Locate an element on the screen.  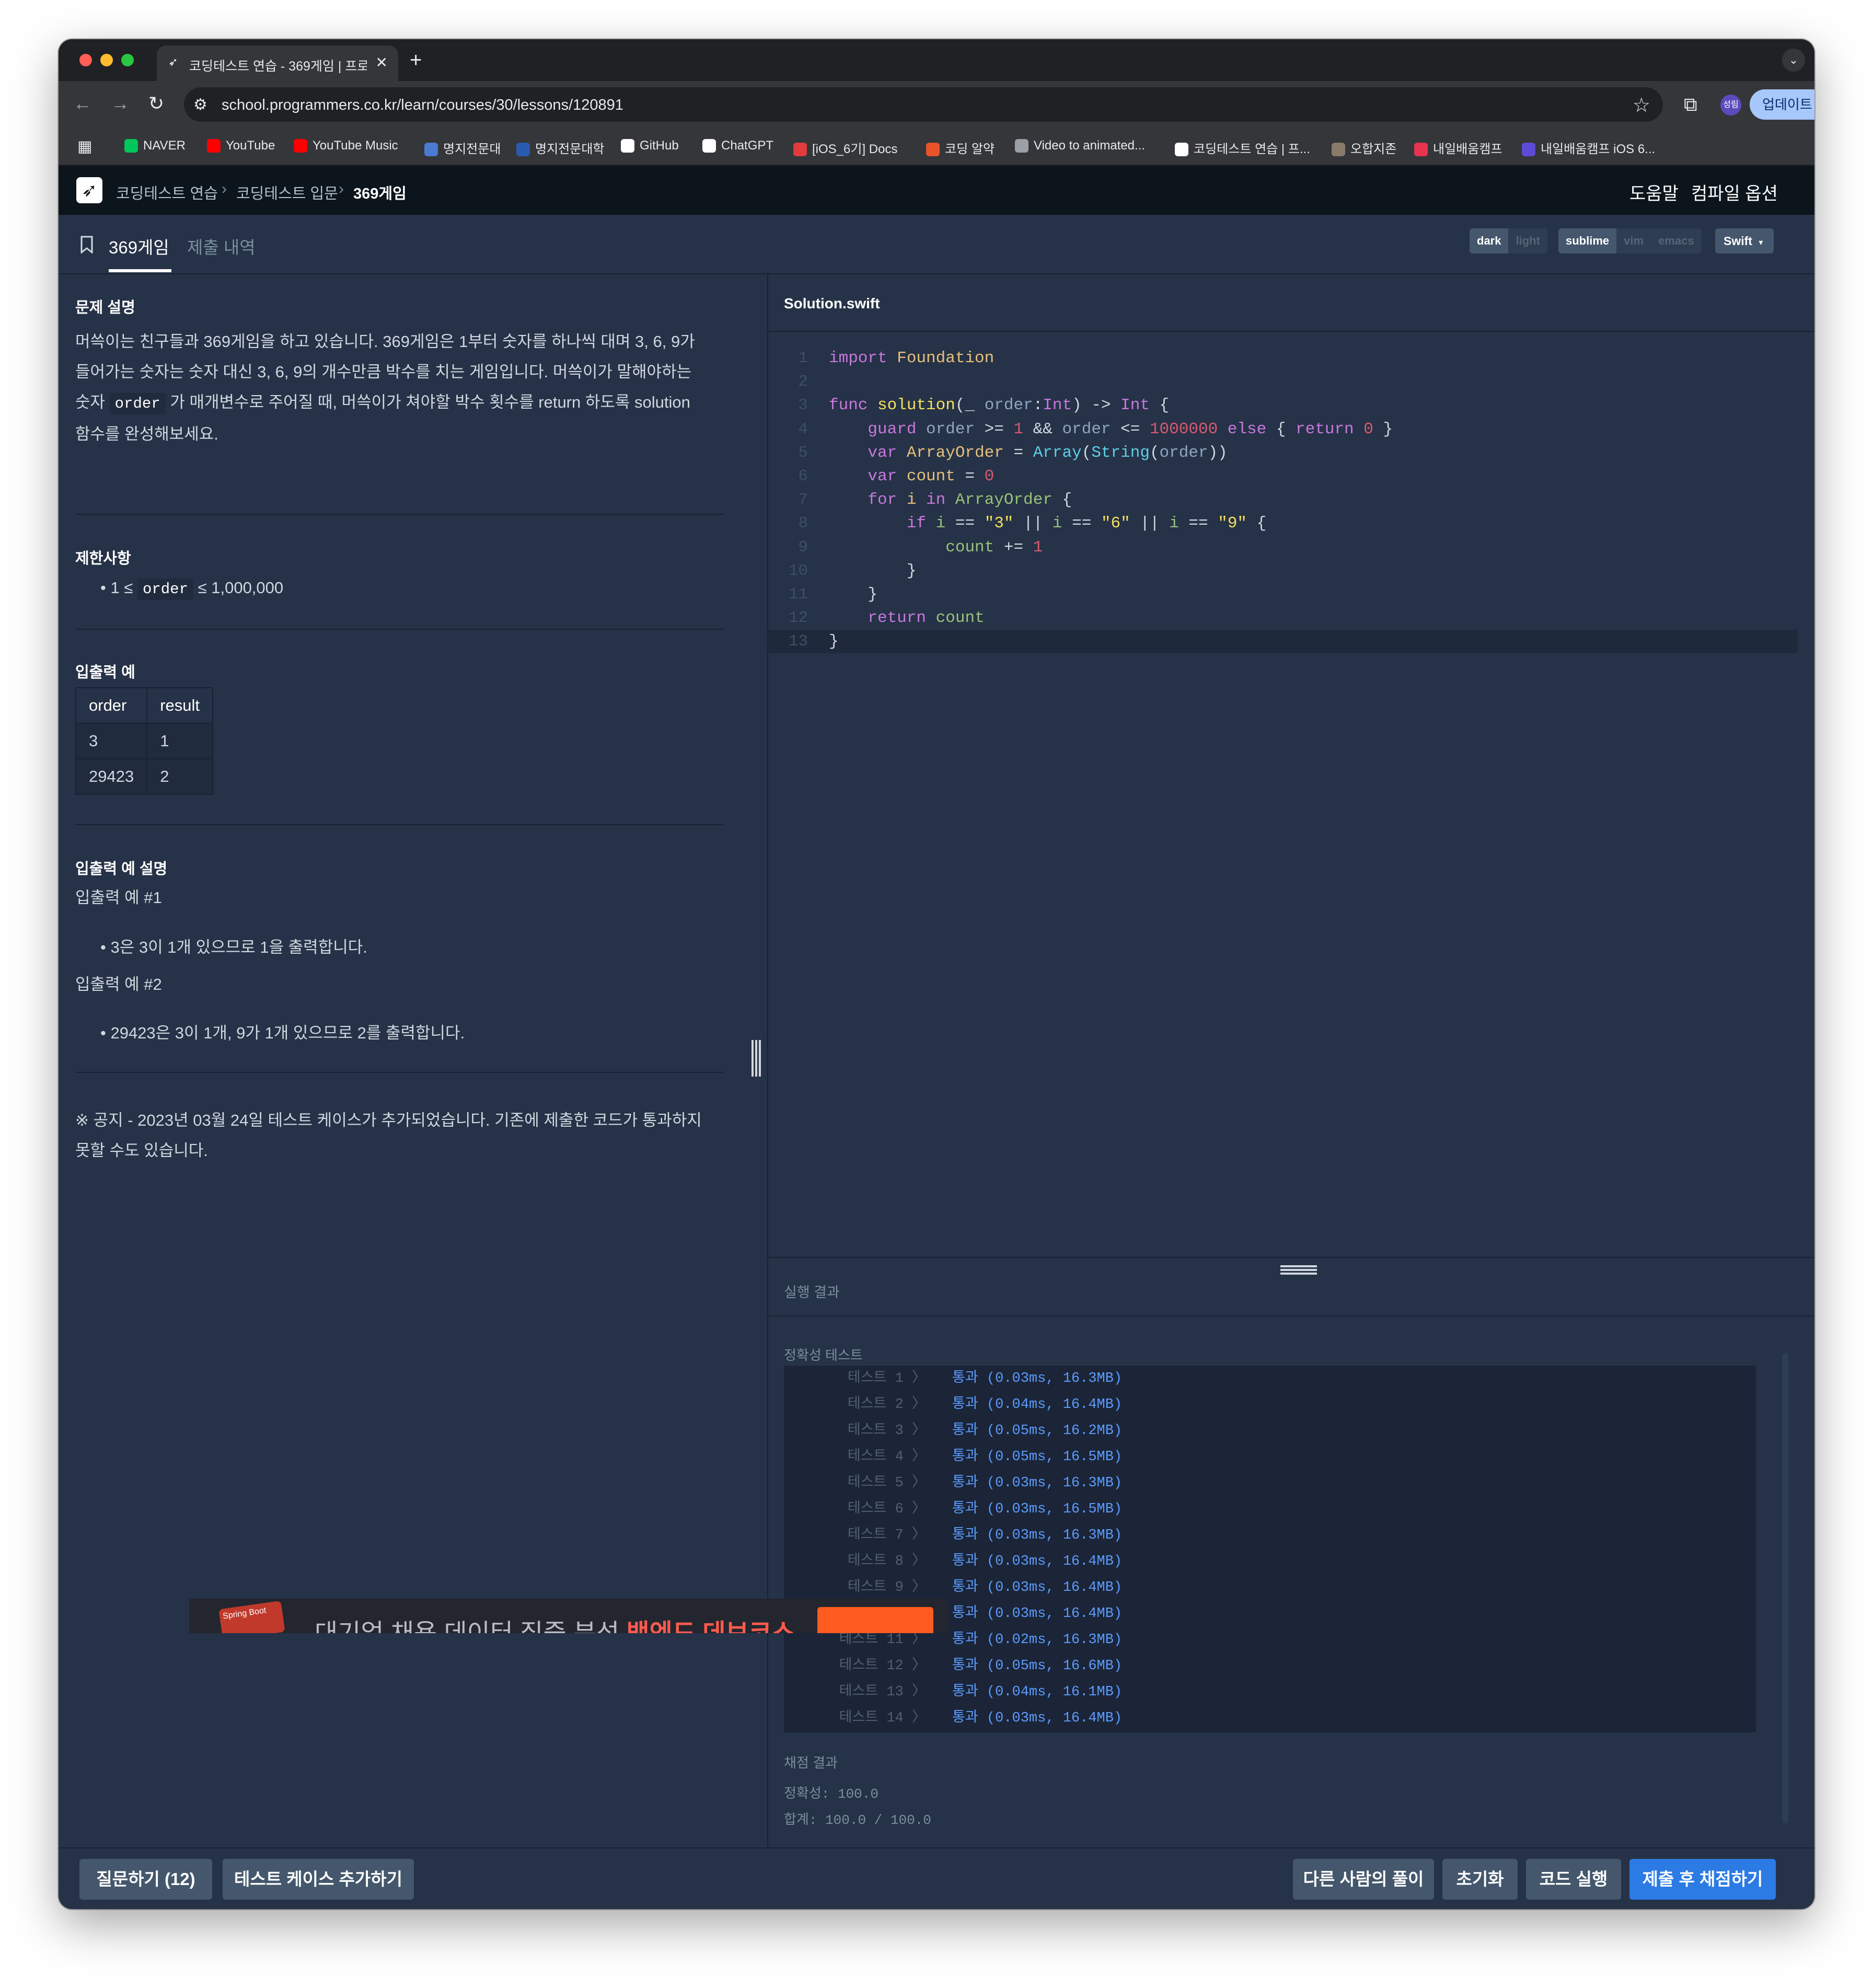
submit-button: 제출 후 채점하기 is located at coordinates (1702, 1879).